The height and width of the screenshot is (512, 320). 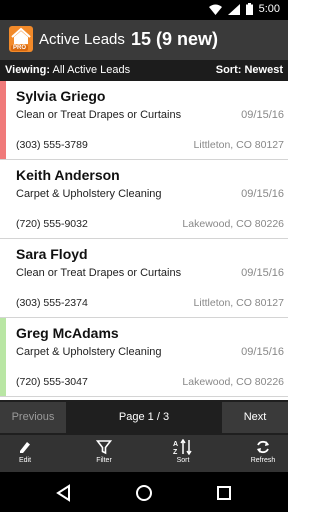 I want to click on page-indicator: Page 1 / 3, so click(x=144, y=417).